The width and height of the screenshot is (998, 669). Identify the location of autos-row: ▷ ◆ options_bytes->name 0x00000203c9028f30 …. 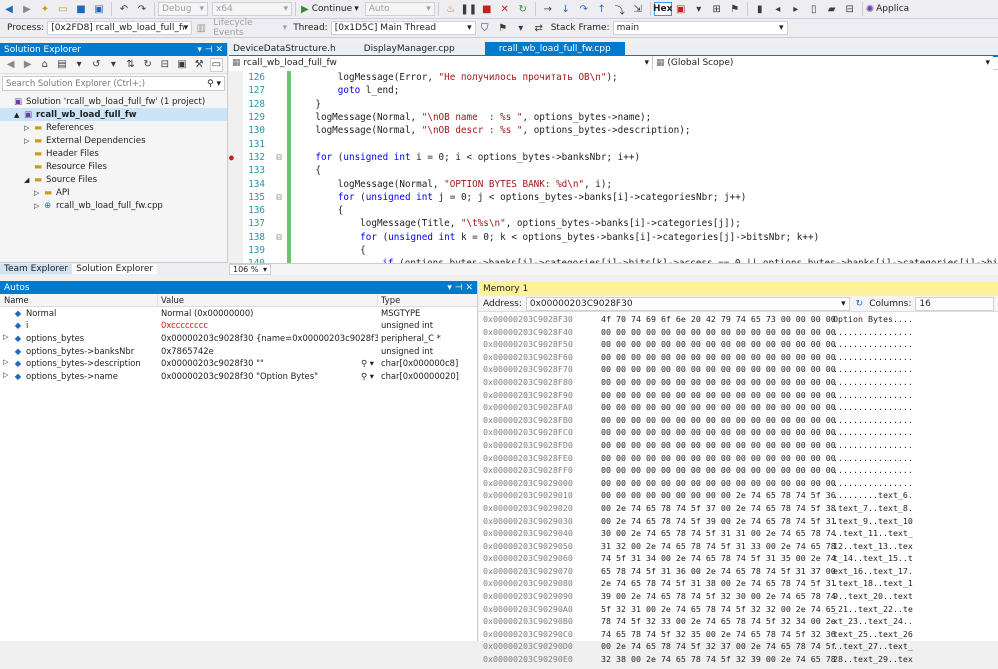
(238, 376).